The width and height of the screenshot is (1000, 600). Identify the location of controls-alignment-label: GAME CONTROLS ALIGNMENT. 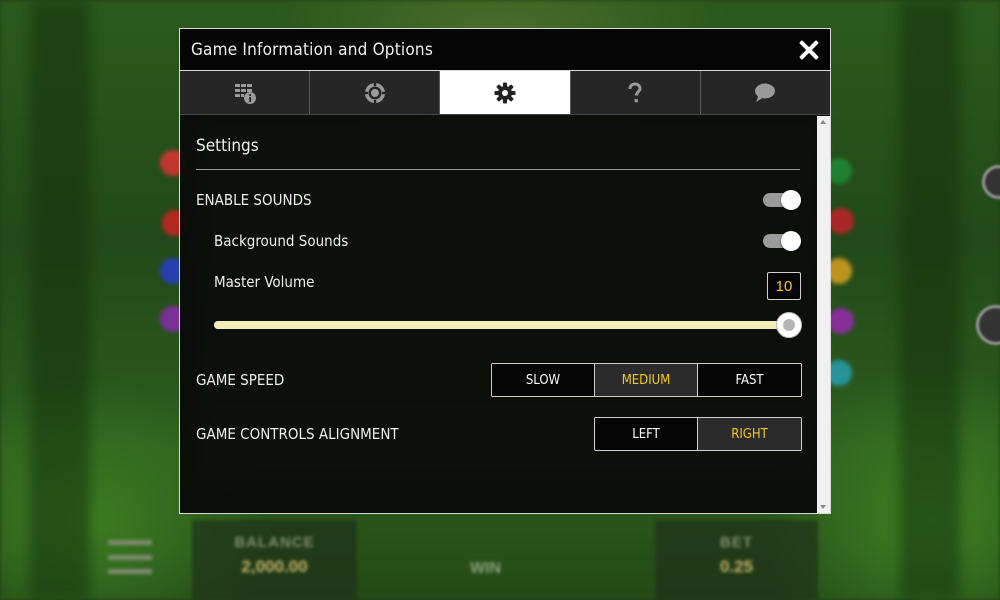
(297, 434).